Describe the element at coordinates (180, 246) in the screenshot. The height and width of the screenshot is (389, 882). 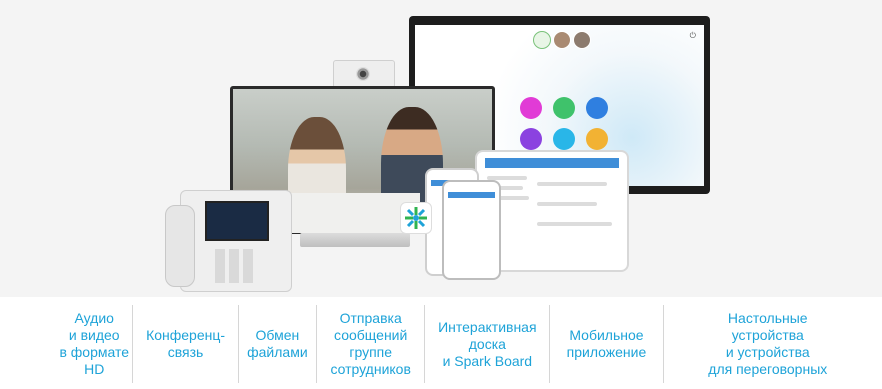
I see `phone-handset` at that location.